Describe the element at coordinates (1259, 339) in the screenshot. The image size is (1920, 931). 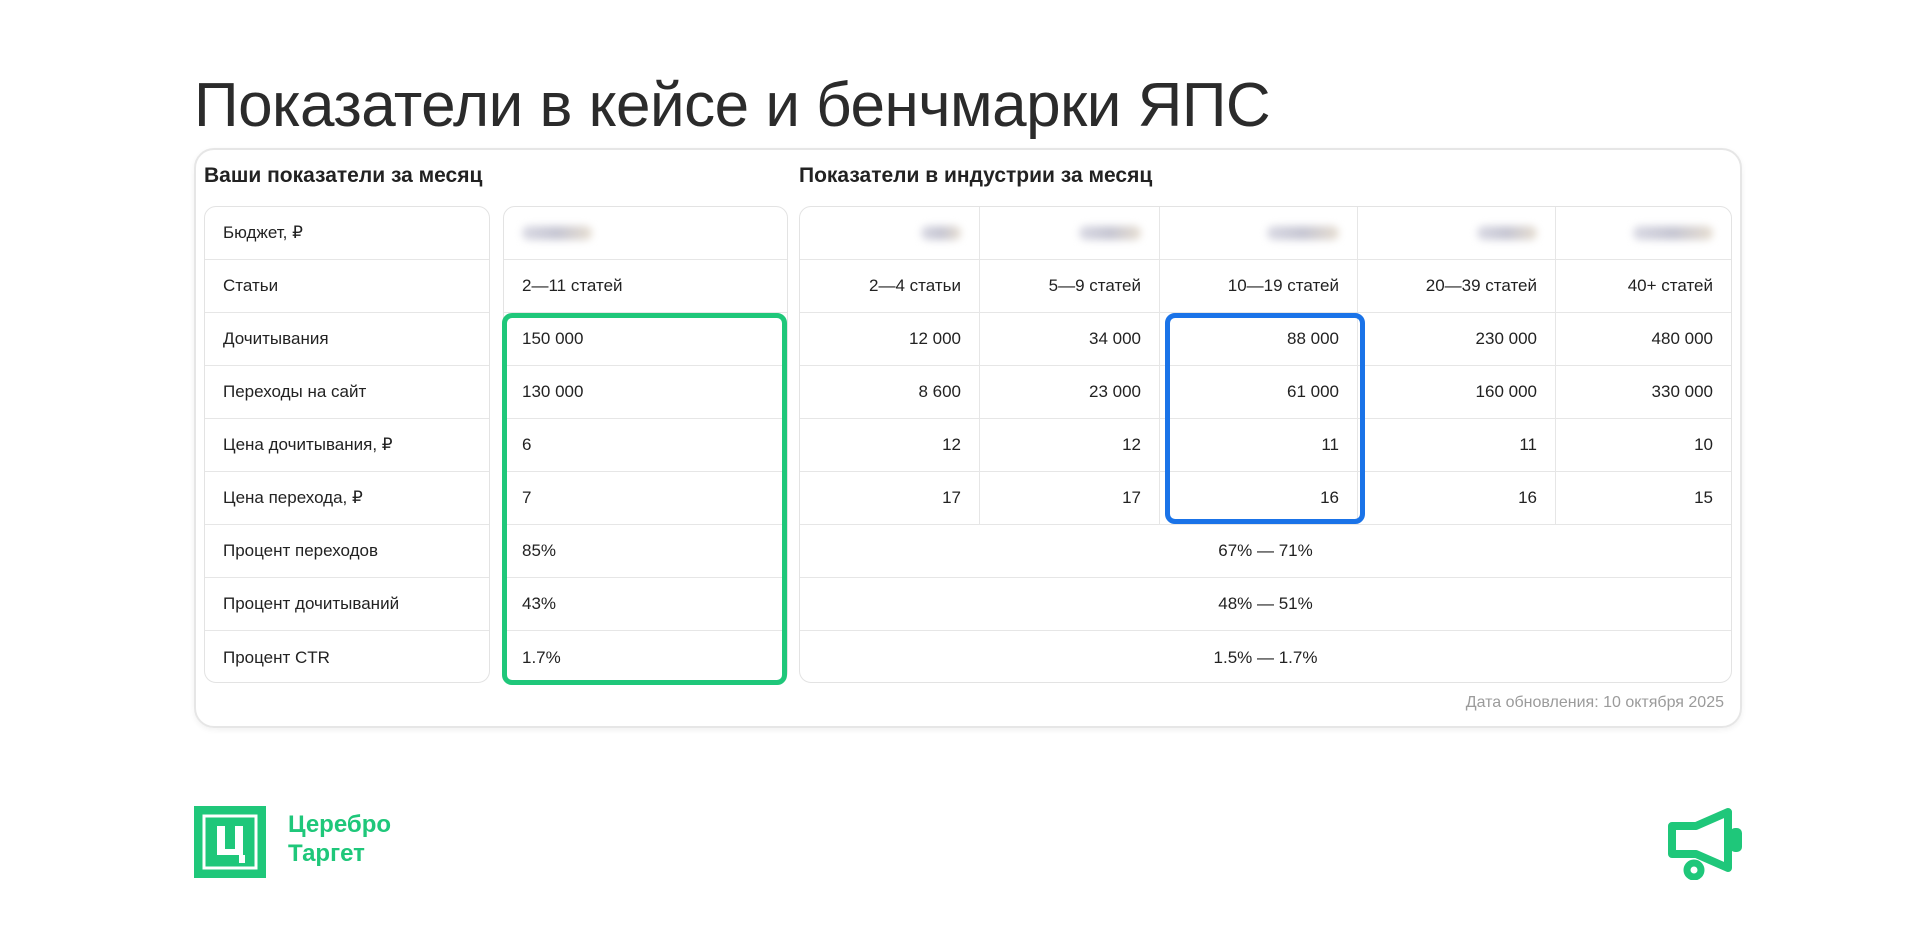
I see `industry-value: 88 000` at that location.